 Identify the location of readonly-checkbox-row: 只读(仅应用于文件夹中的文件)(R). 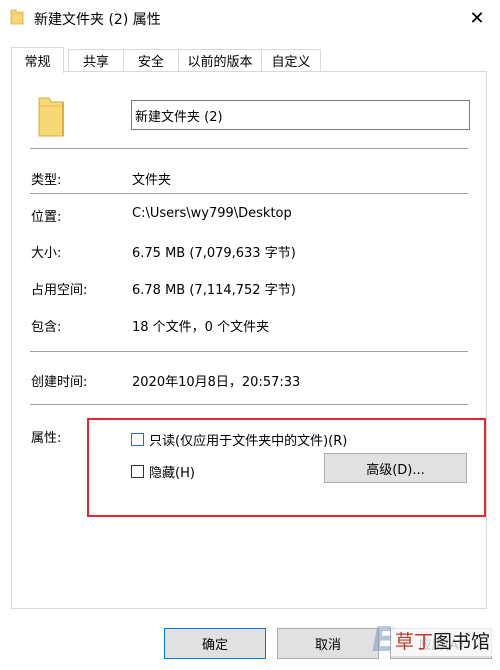
(239, 439).